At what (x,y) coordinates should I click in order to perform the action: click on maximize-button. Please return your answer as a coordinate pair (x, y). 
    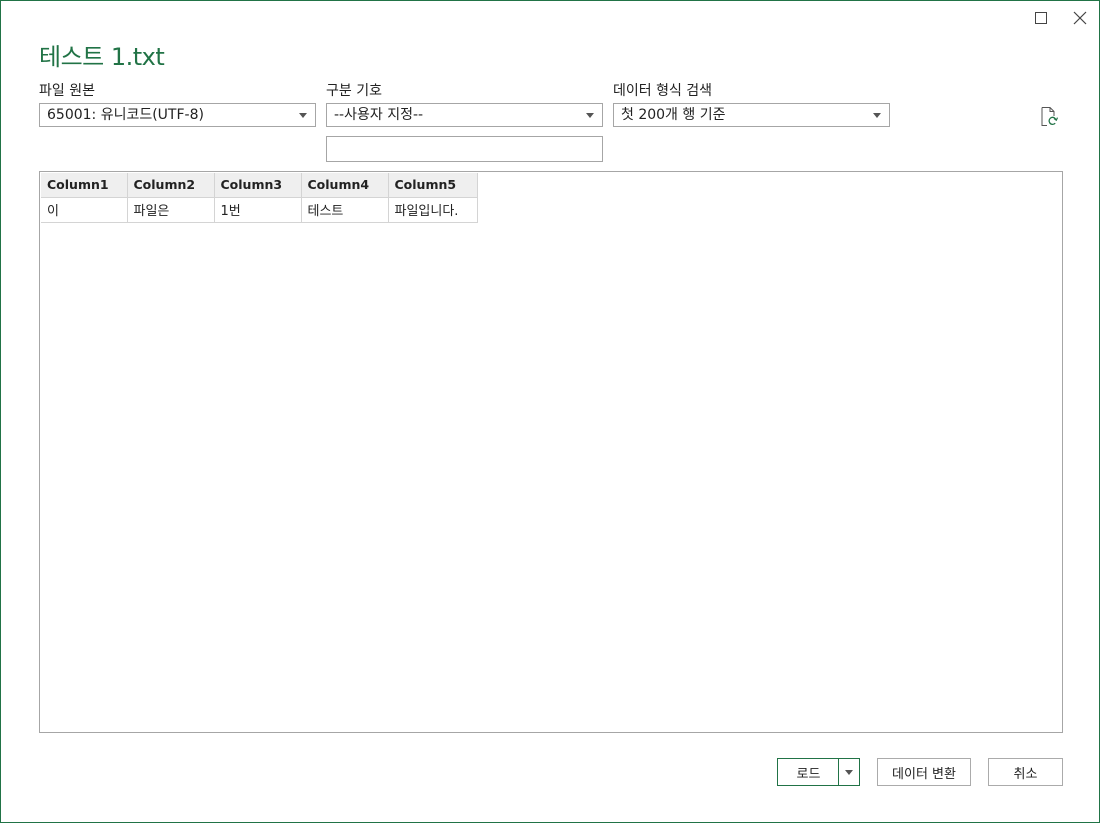
    Looking at the image, I should click on (1041, 18).